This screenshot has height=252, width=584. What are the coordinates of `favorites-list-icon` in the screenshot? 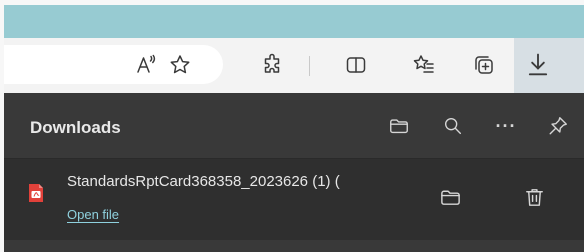 It's located at (424, 65).